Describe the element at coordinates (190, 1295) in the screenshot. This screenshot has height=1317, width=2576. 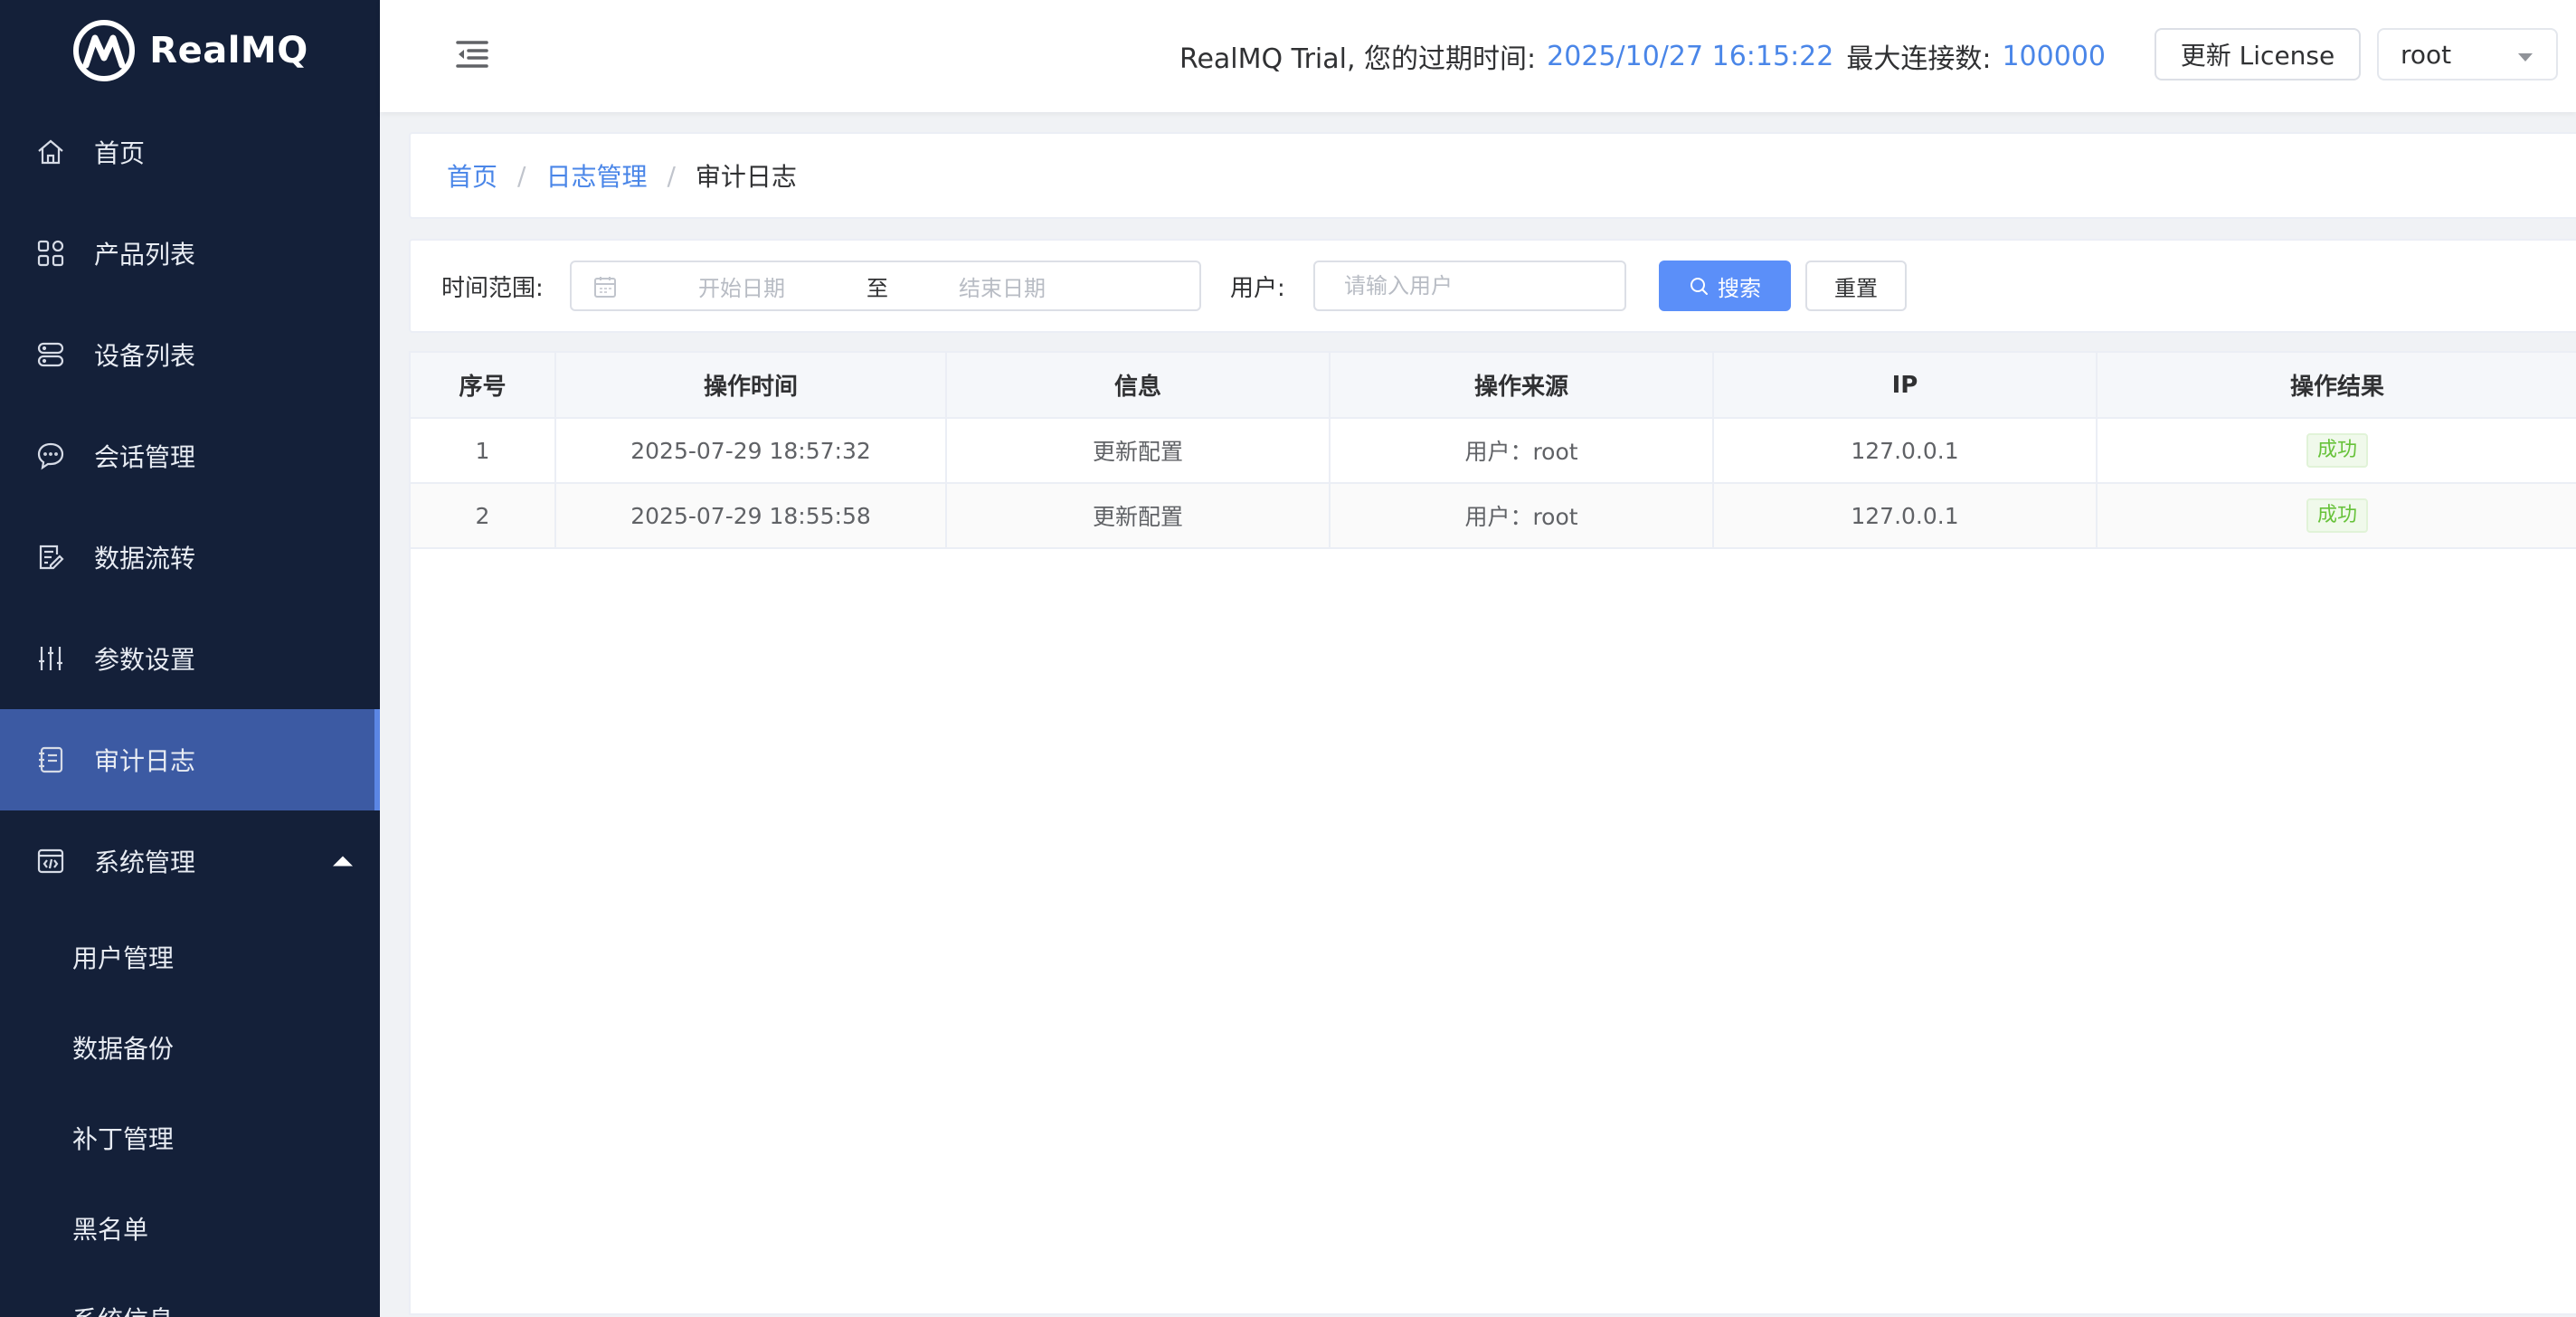
I see `submenu-item-system-info: 系统信息` at that location.